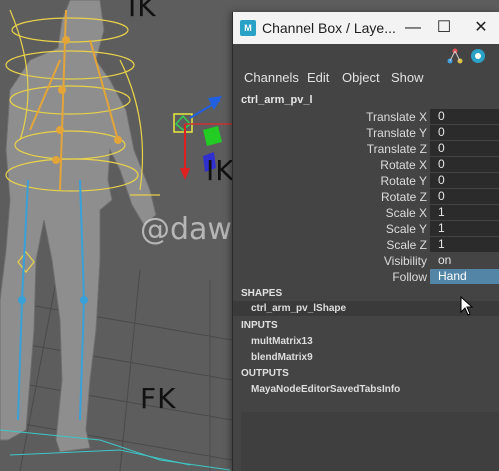 Image resolution: width=499 pixels, height=471 pixels. What do you see at coordinates (282, 341) in the screenshot?
I see `input-node-item: multMatrix13` at bounding box center [282, 341].